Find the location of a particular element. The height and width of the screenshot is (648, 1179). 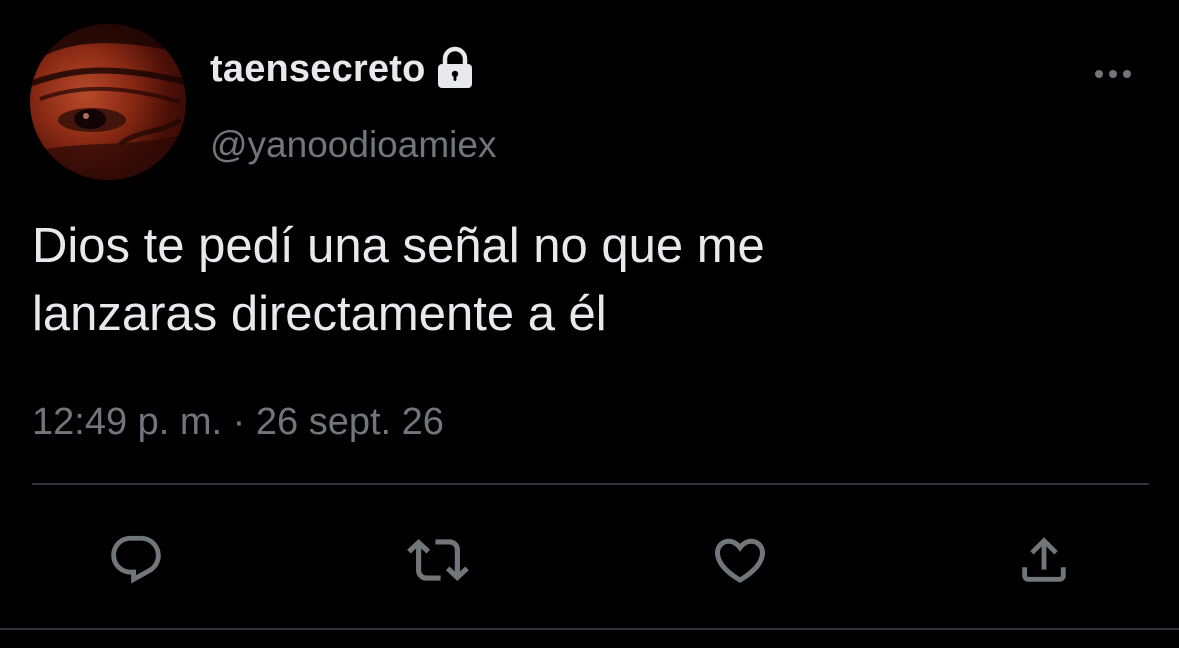

more-button is located at coordinates (1113, 74).